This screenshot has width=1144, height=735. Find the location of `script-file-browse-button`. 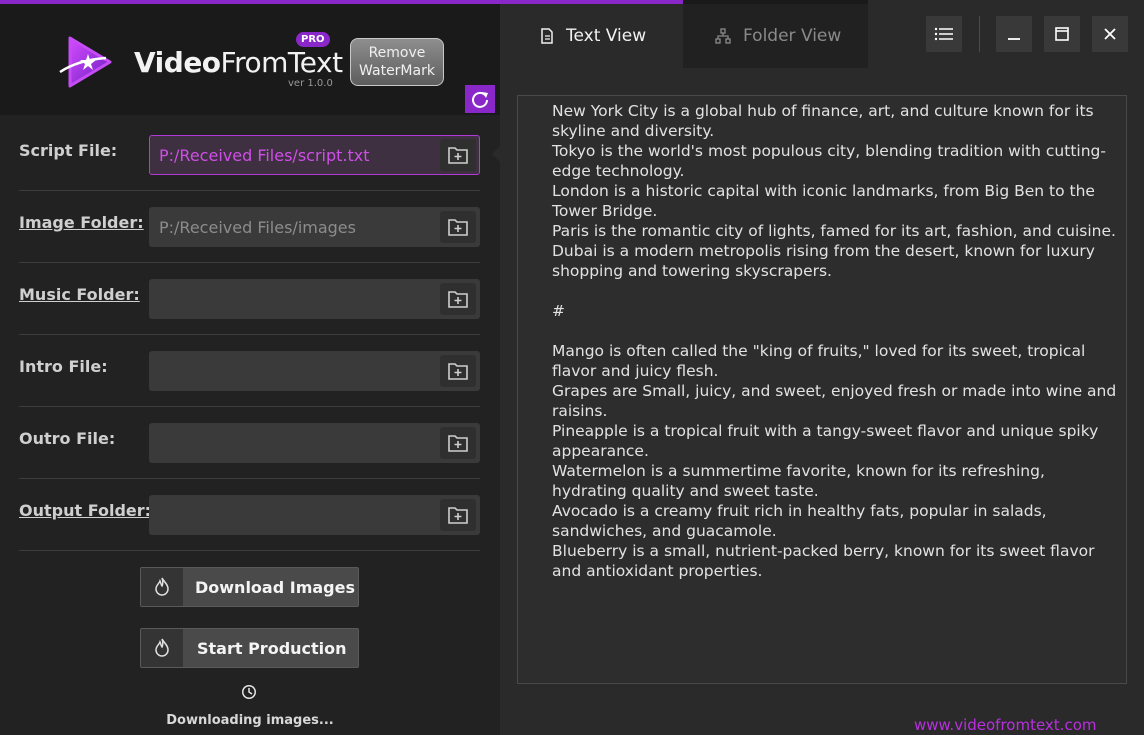

script-file-browse-button is located at coordinates (458, 155).